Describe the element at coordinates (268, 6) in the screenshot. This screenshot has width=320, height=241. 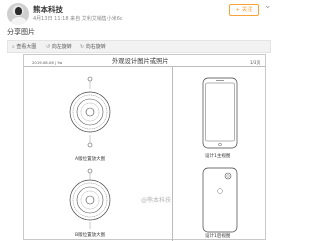
I see `chevron-down-icon: ⌄` at that location.